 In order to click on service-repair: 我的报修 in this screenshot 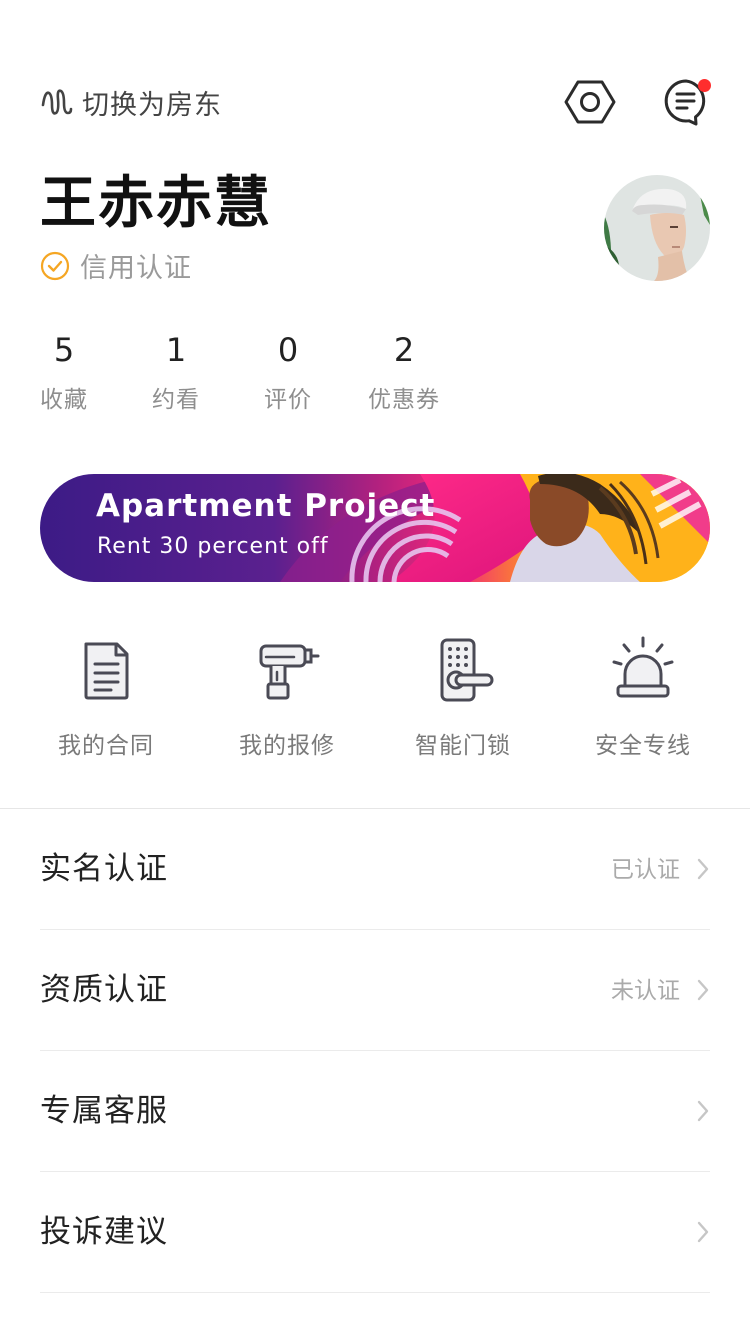, I will do `click(287, 701)`.